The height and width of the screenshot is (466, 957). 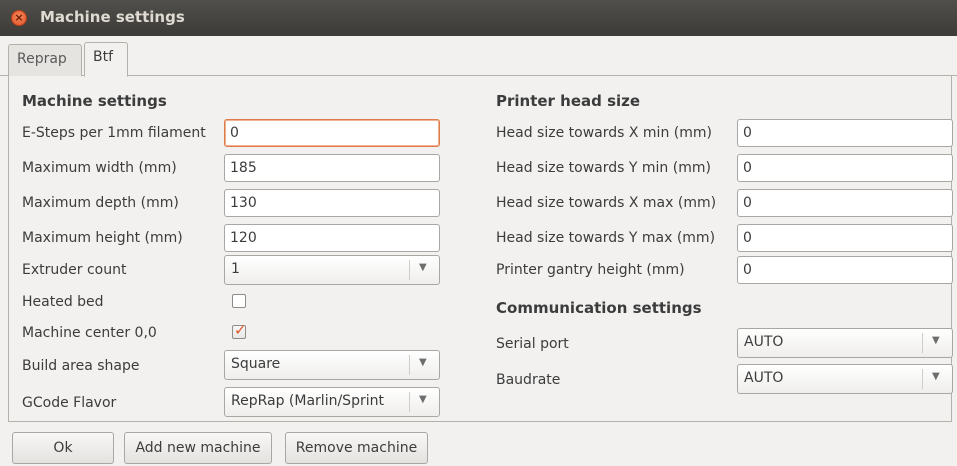 What do you see at coordinates (764, 342) in the screenshot?
I see `serial-port-value: AUTO` at bounding box center [764, 342].